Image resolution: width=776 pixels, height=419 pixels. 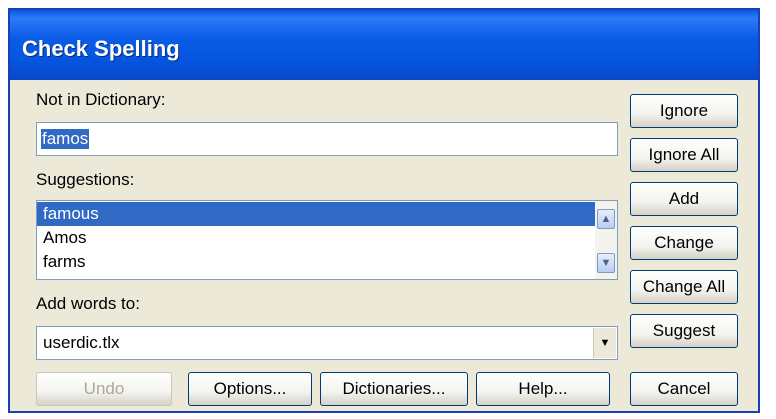 I want to click on scroll-down-icon: ▼, so click(x=606, y=263).